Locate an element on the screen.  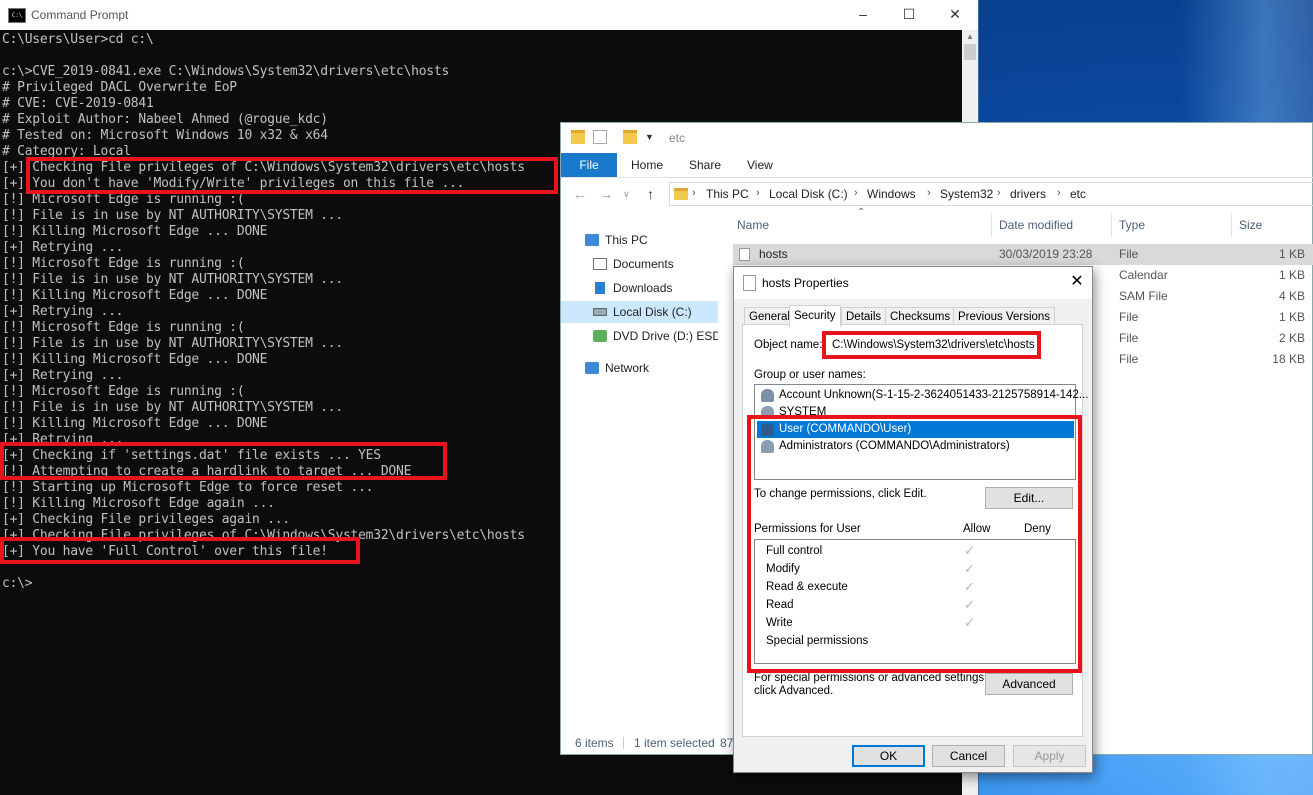
highlight-box-full-control is located at coordinates (180, 550).